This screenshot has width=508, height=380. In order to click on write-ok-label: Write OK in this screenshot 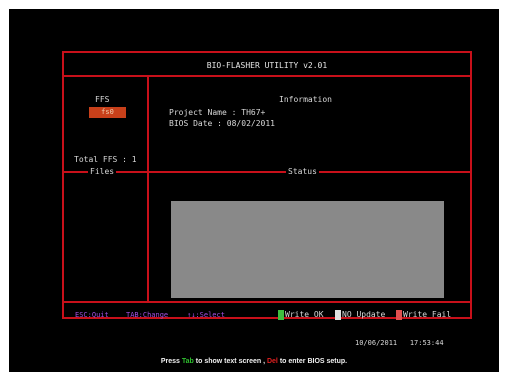, I will do `click(304, 314)`.